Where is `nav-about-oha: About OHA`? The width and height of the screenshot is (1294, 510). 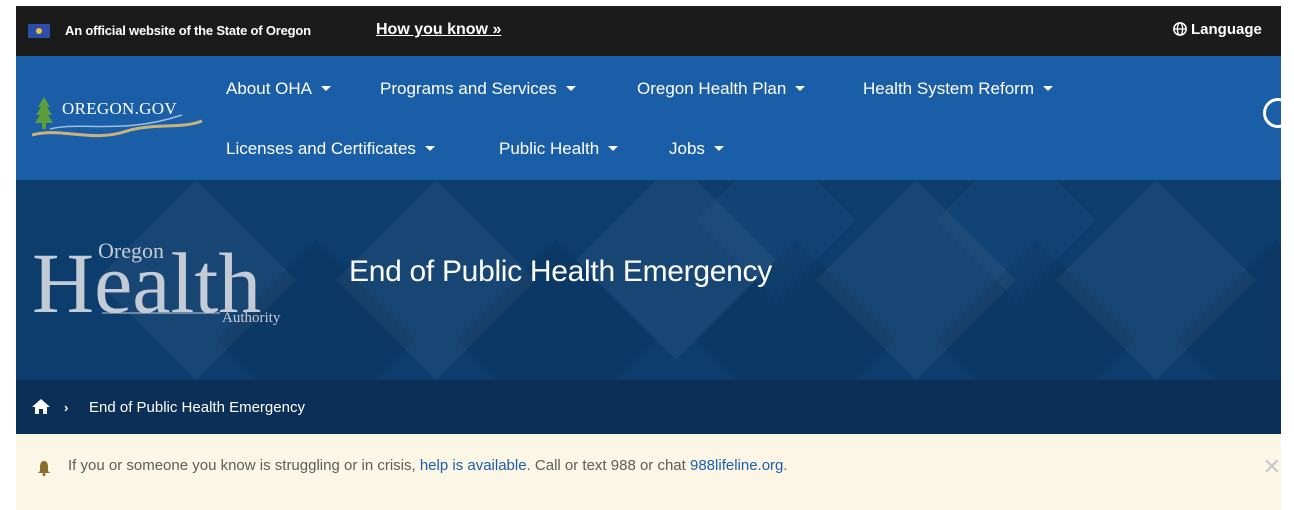 nav-about-oha: About OHA is located at coordinates (278, 89).